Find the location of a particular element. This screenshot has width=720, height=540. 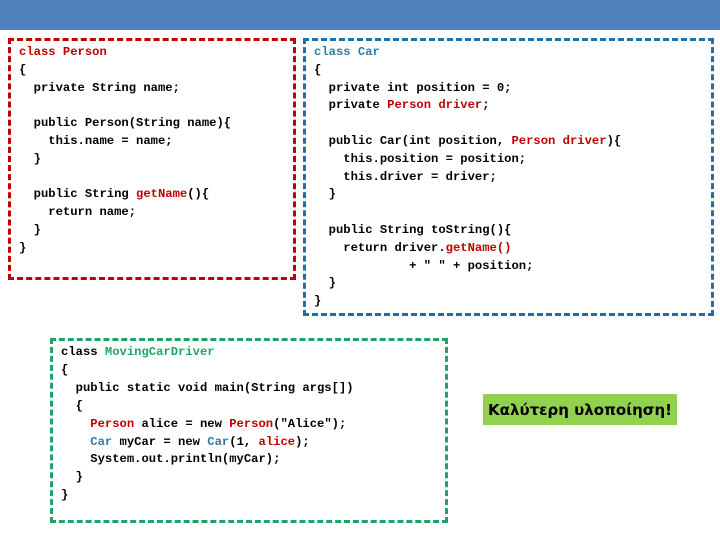

code-token: class Car is located at coordinates (347, 52).